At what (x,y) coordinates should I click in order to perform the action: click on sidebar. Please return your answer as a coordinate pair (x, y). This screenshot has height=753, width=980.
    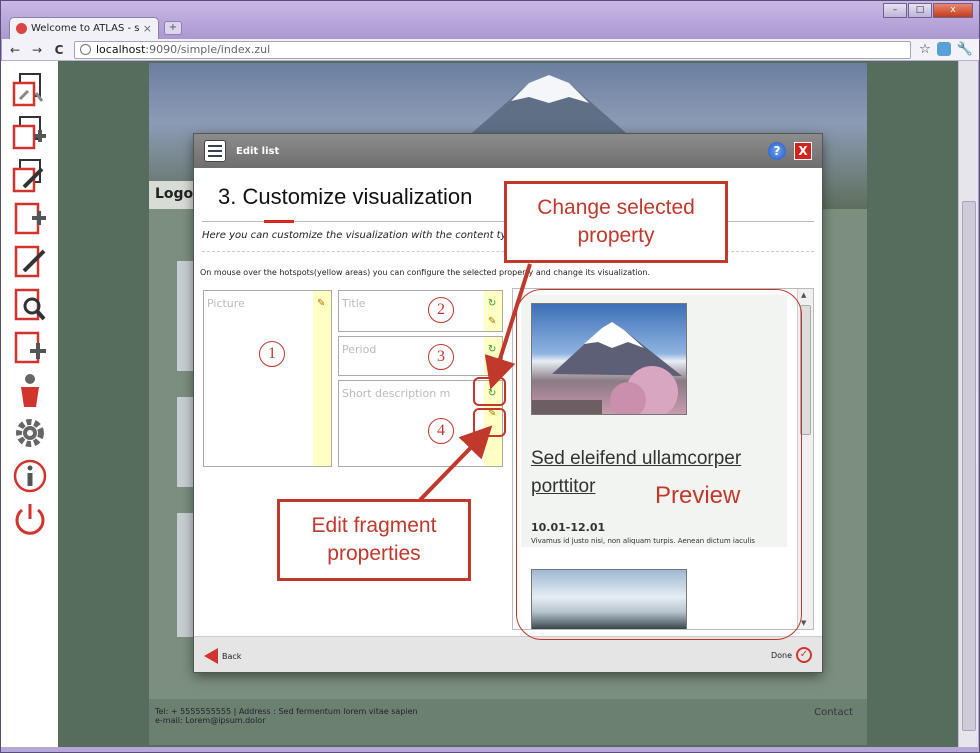
    Looking at the image, I should click on (29, 404).